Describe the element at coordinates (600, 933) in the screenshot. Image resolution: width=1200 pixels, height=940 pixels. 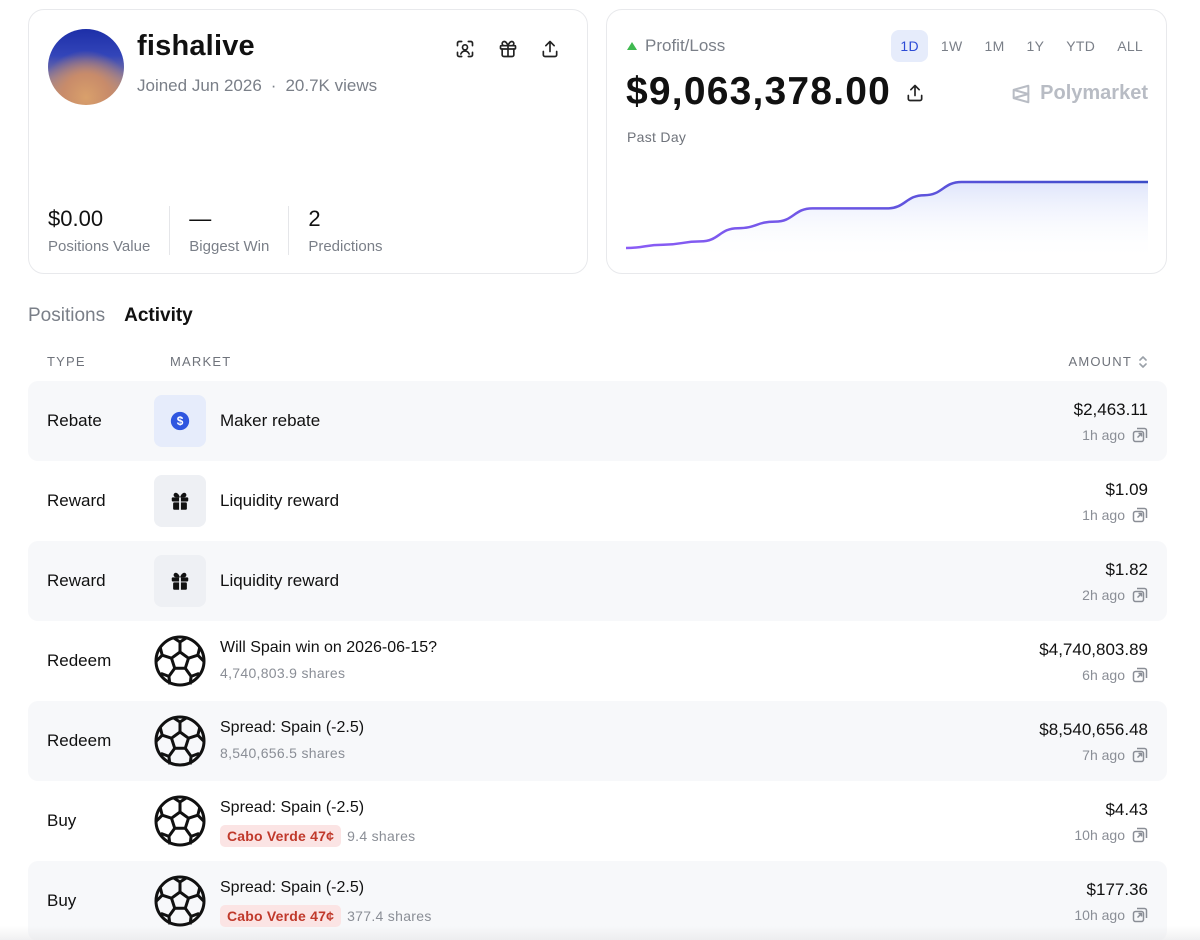
I see `bottom-fade` at that location.